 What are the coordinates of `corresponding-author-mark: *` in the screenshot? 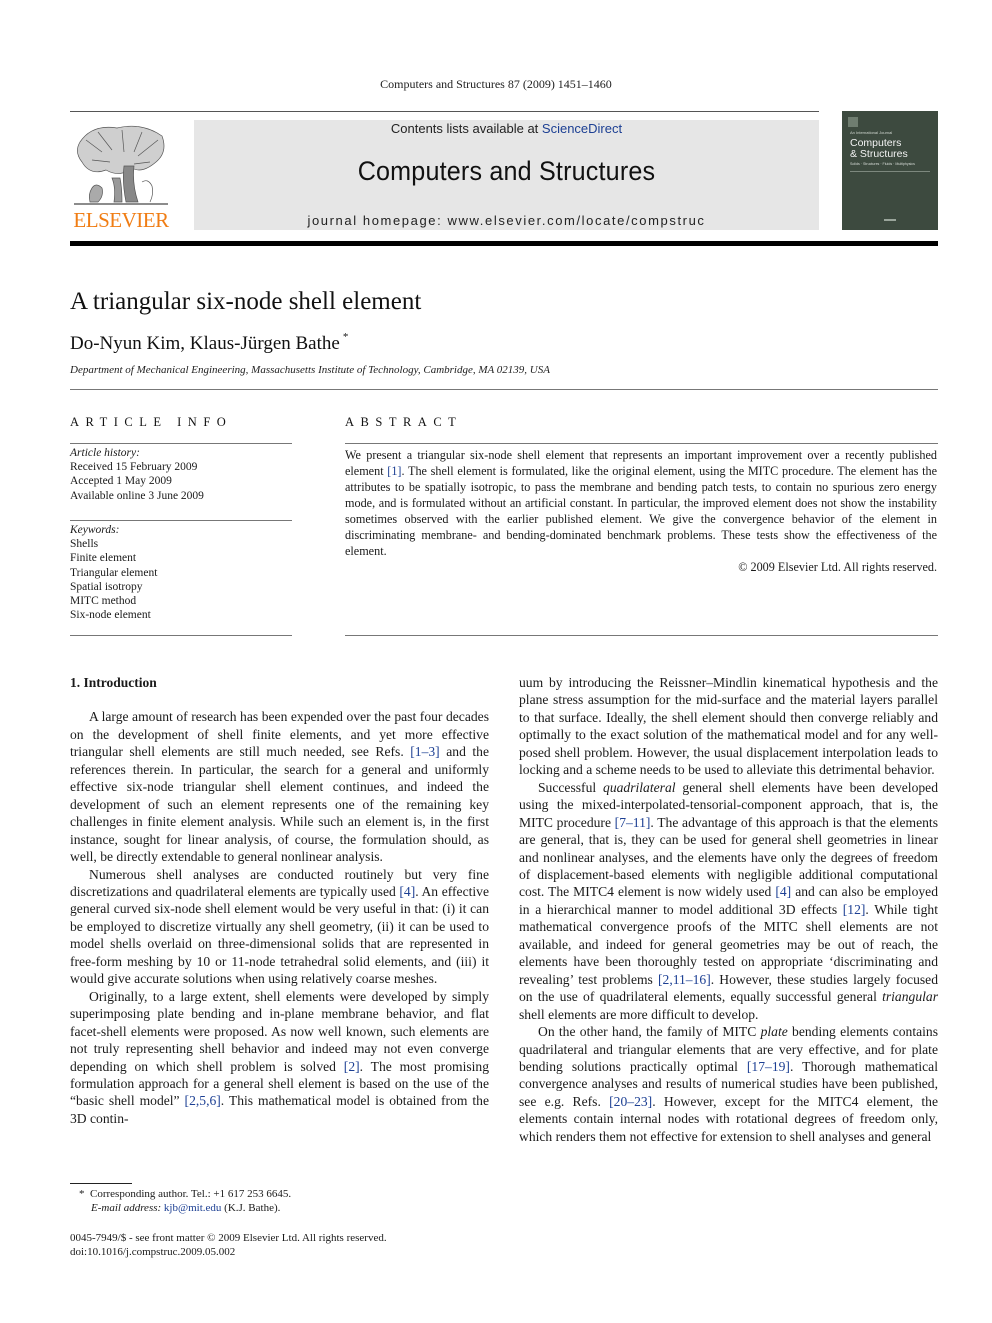 It's located at (346, 337).